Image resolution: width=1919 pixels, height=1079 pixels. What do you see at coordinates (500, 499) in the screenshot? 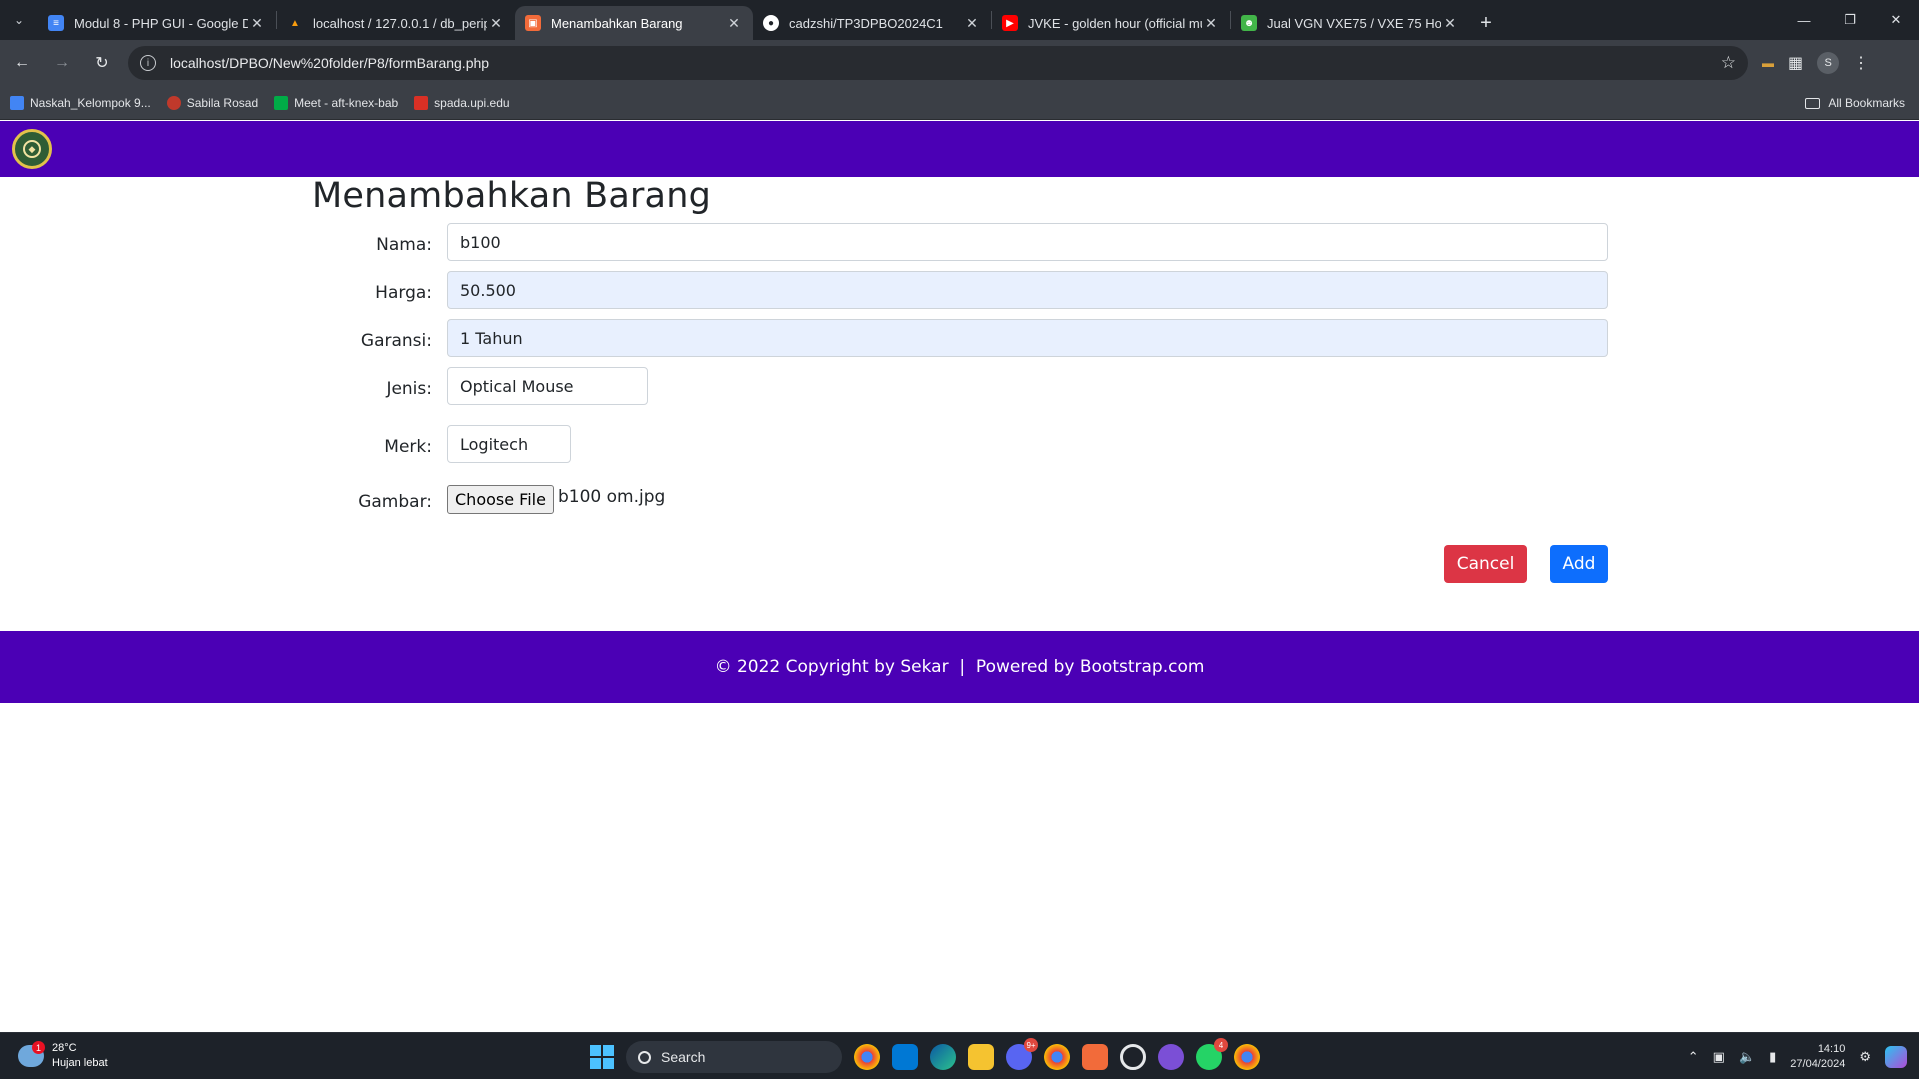
I see `choose-file-button: Choose File` at bounding box center [500, 499].